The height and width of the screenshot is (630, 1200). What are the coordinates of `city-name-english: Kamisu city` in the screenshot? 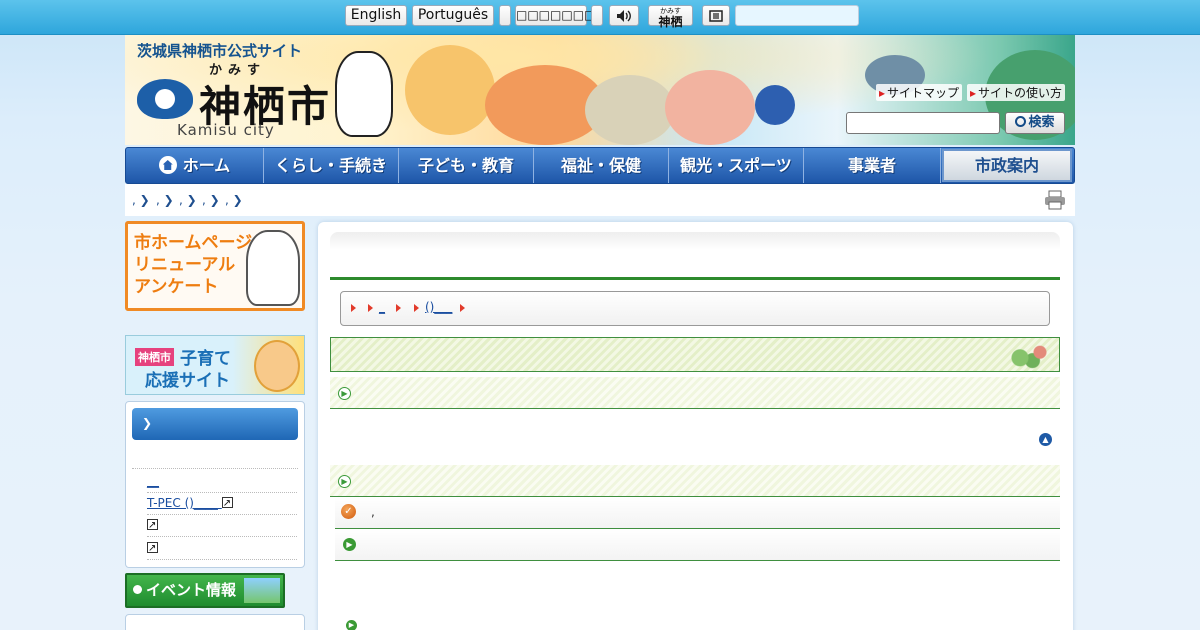 It's located at (226, 130).